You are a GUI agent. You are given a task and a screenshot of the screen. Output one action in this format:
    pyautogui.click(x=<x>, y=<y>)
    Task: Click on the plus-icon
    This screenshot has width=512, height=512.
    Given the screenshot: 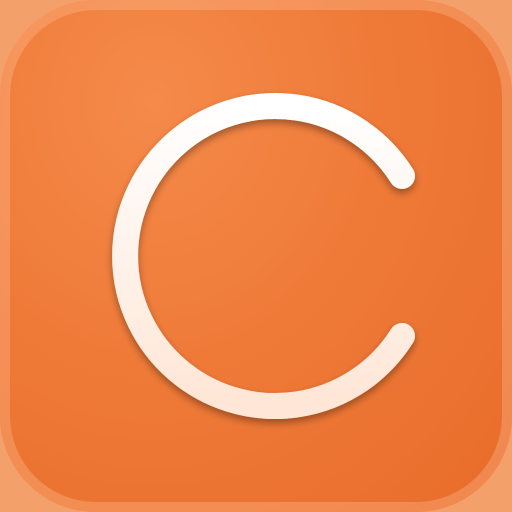 What is the action you would take?
    pyautogui.click(x=256, y=256)
    